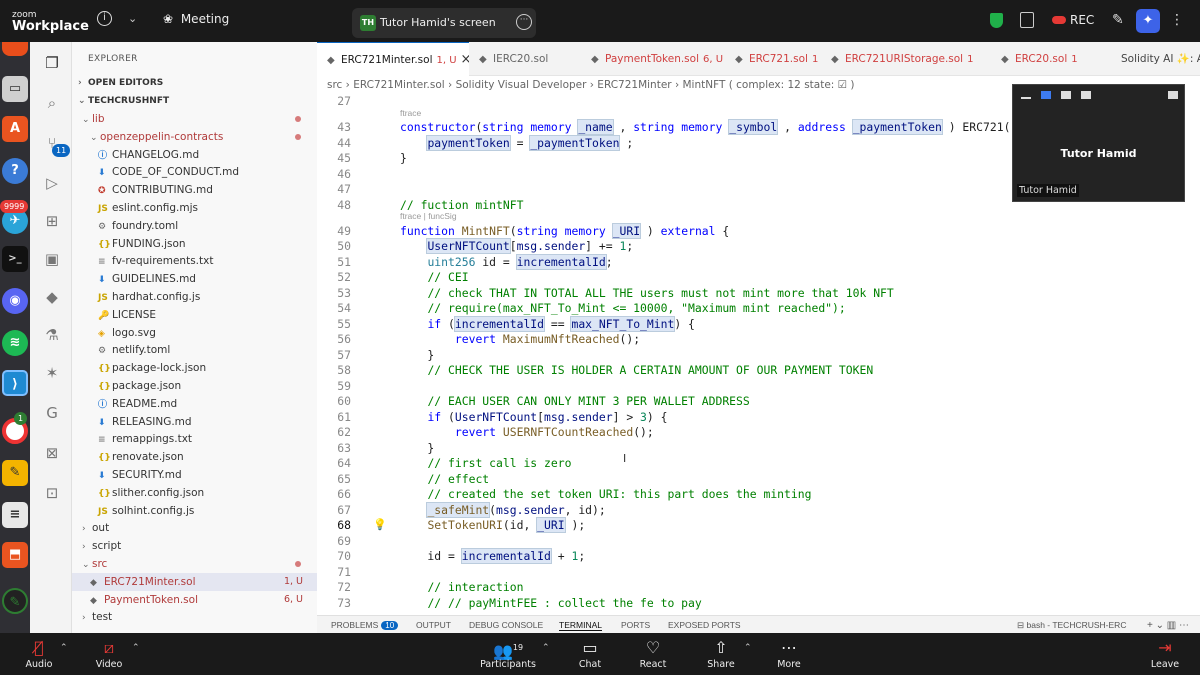  What do you see at coordinates (508, 653) in the screenshot?
I see `participants-button: 👥19 Participants` at bounding box center [508, 653].